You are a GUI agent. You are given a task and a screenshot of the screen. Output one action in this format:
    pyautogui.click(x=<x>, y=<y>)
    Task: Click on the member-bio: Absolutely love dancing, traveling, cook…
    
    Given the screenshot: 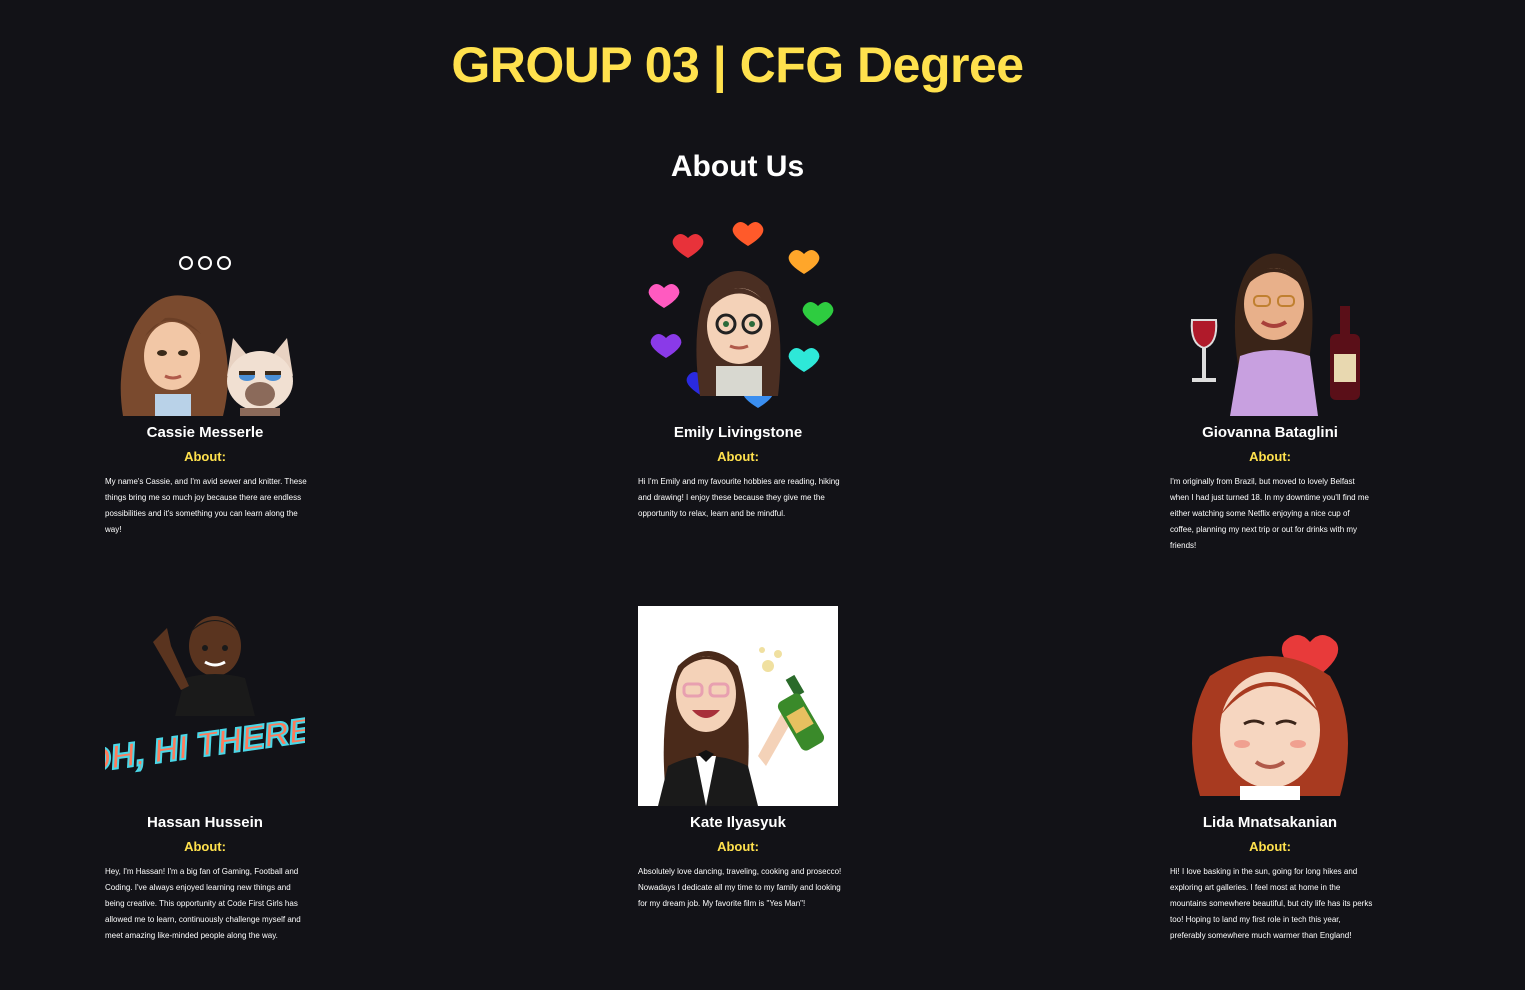 What is the action you would take?
    pyautogui.click(x=740, y=887)
    